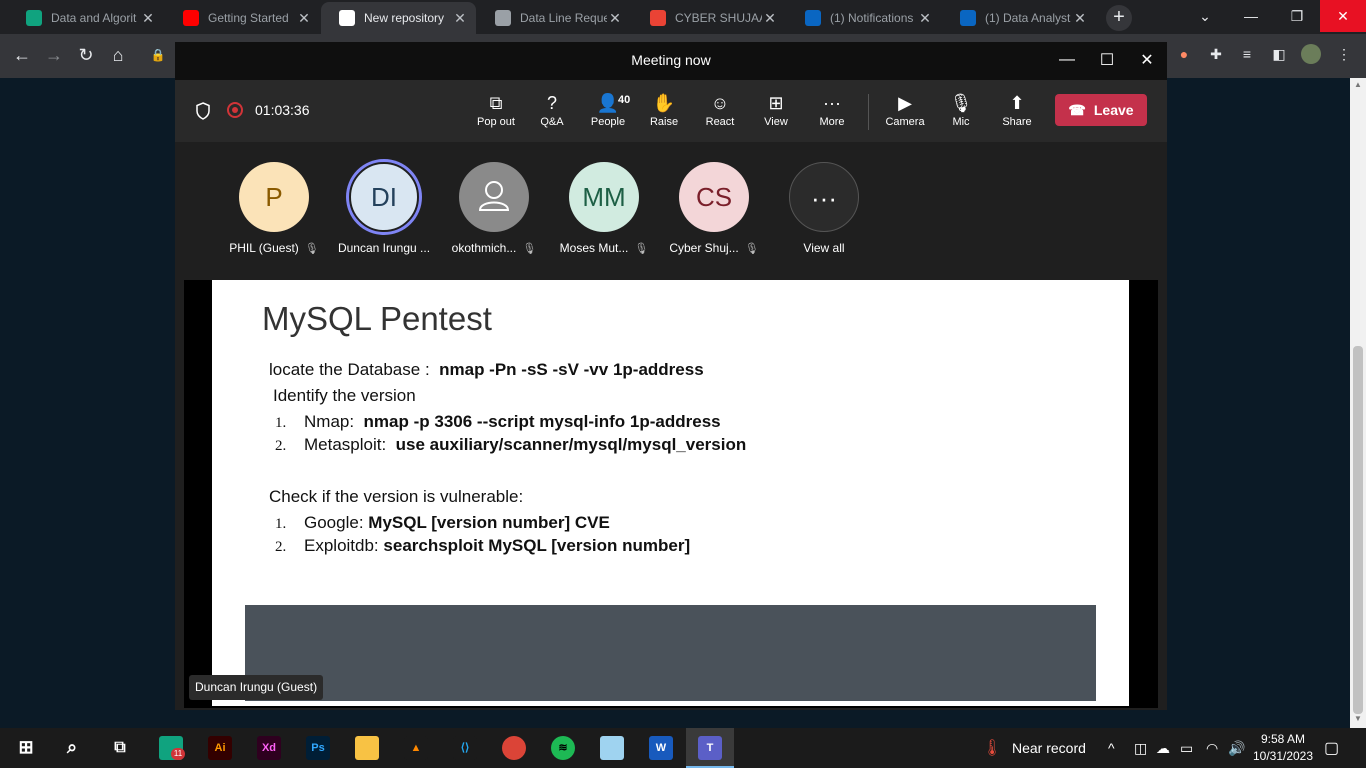 The height and width of the screenshot is (768, 1366). I want to click on participant-tile: P PHIL (Guest) 🎙, so click(274, 212).